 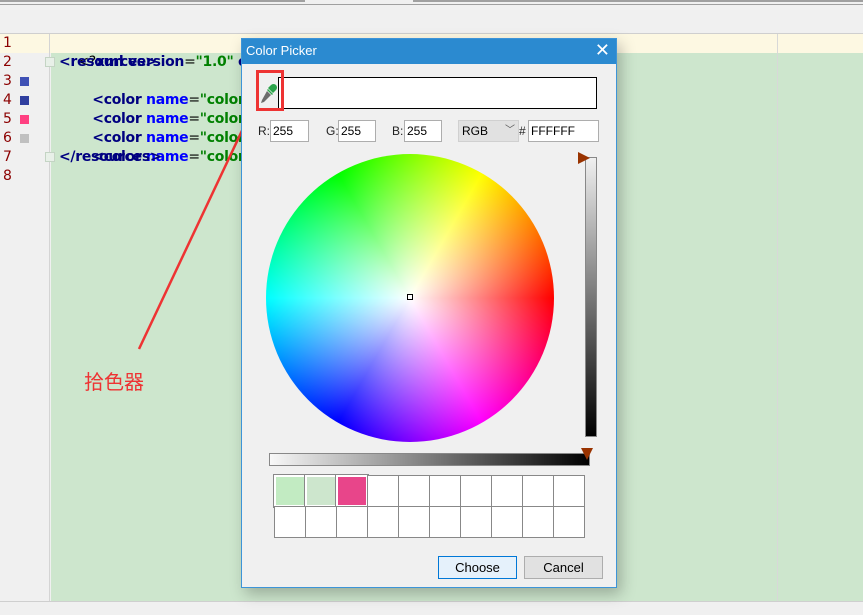 What do you see at coordinates (475, 131) in the screenshot?
I see `color-mode-value: RGB` at bounding box center [475, 131].